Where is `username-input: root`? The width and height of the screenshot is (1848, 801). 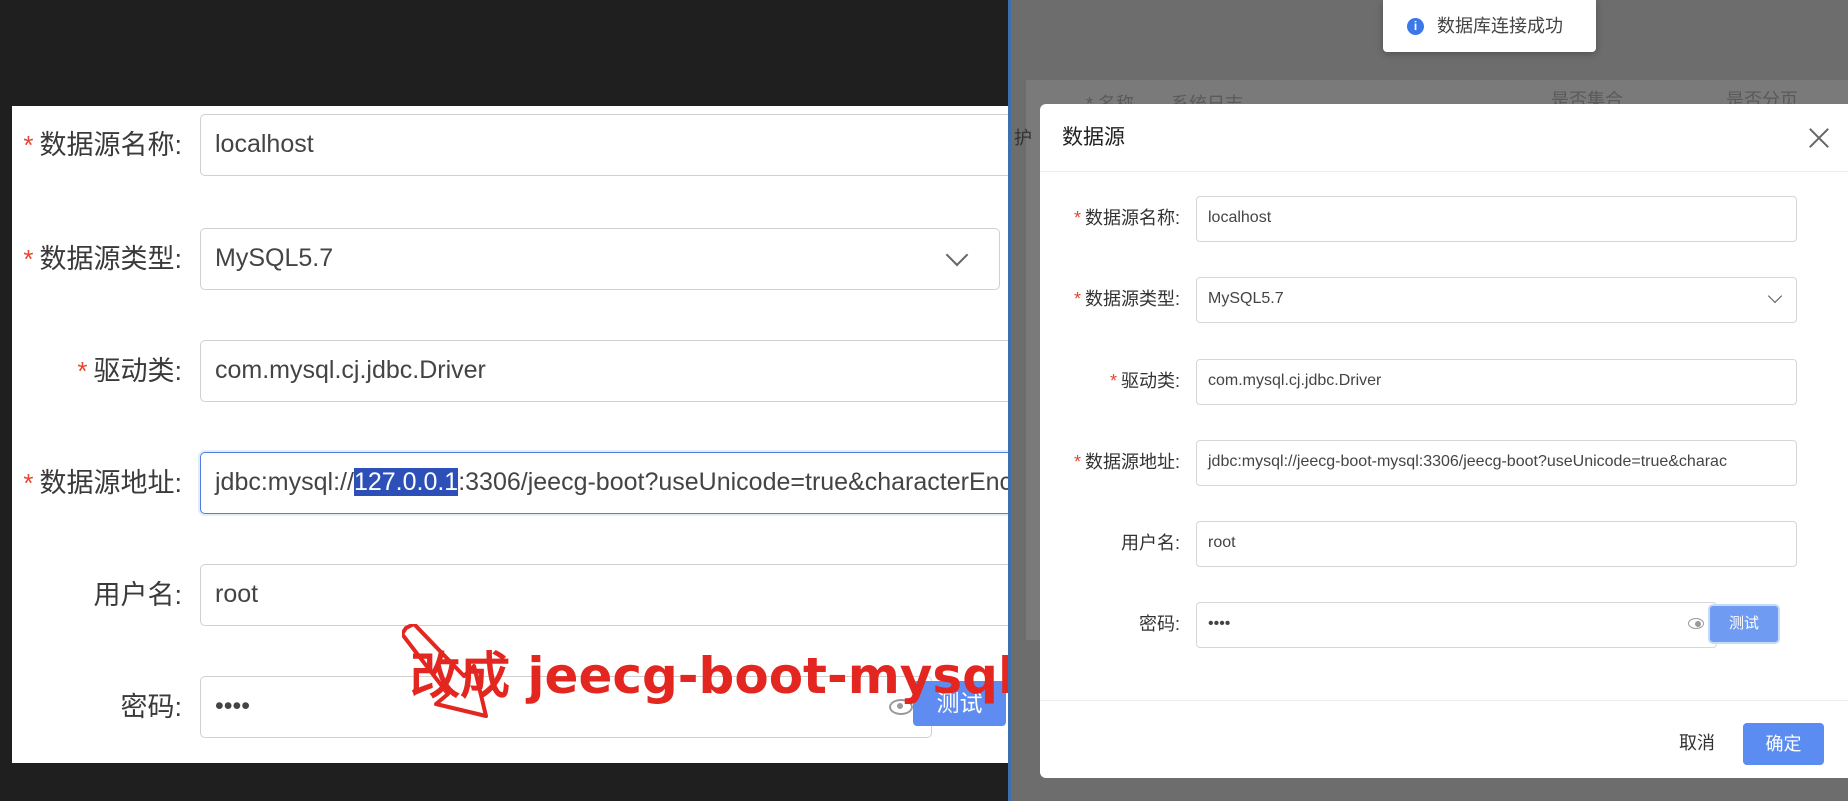 username-input: root is located at coordinates (1496, 544).